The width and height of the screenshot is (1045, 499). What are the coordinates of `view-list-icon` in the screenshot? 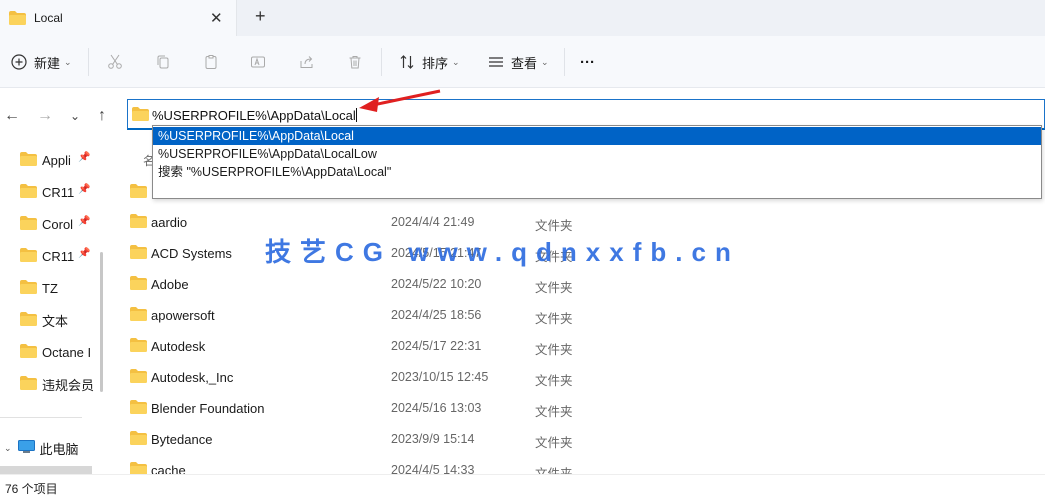 It's located at (496, 62).